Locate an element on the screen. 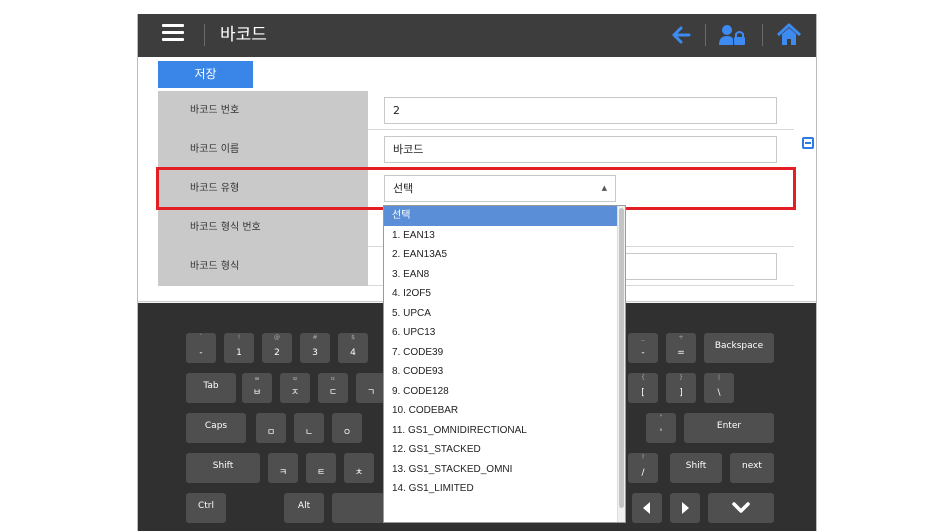 The width and height of the screenshot is (952, 531). shift-right-key-label: Shift is located at coordinates (696, 466).